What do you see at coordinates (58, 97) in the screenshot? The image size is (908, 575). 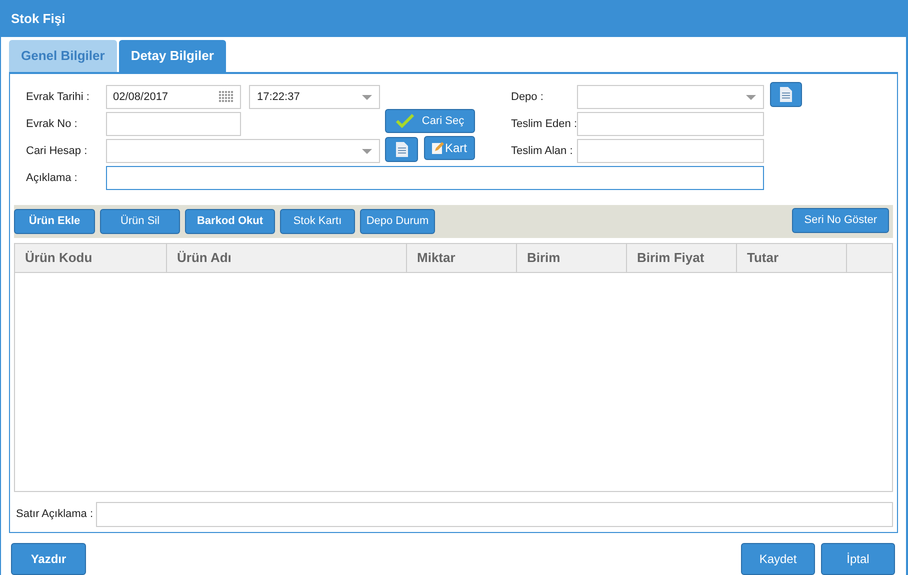 I see `field-label: Evrak Tarihi :` at bounding box center [58, 97].